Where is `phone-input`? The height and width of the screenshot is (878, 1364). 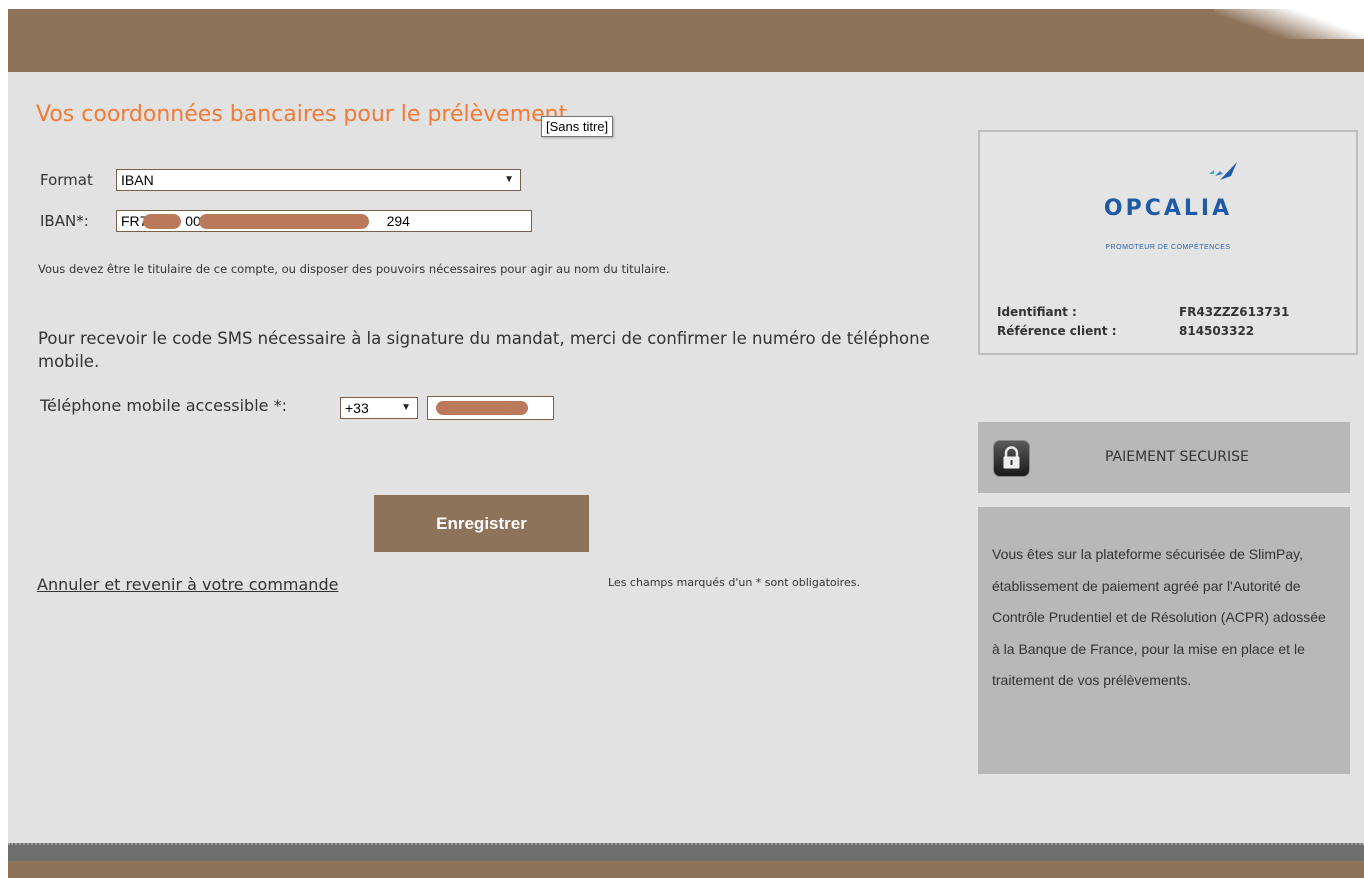
phone-input is located at coordinates (490, 408).